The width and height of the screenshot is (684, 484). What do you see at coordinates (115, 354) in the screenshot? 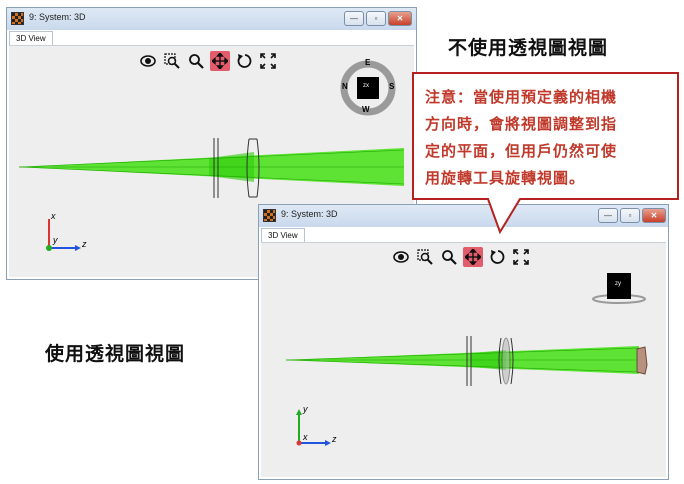
I see `label-perspective: 使用透視圖視圖` at bounding box center [115, 354].